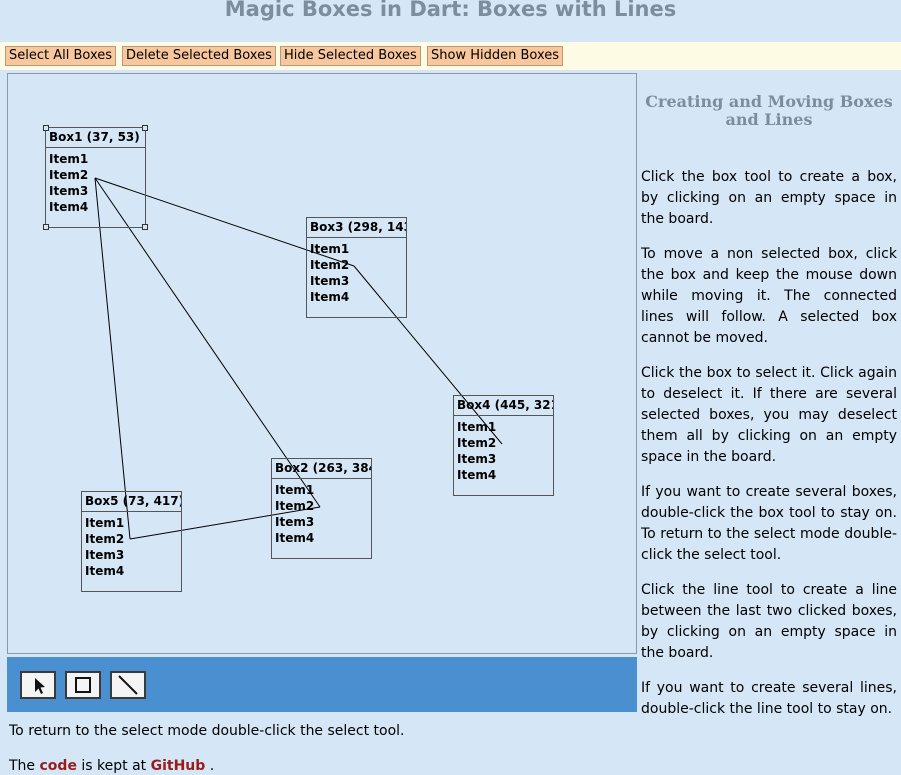 This screenshot has height=775, width=901. I want to click on square-icon, so click(83, 685).